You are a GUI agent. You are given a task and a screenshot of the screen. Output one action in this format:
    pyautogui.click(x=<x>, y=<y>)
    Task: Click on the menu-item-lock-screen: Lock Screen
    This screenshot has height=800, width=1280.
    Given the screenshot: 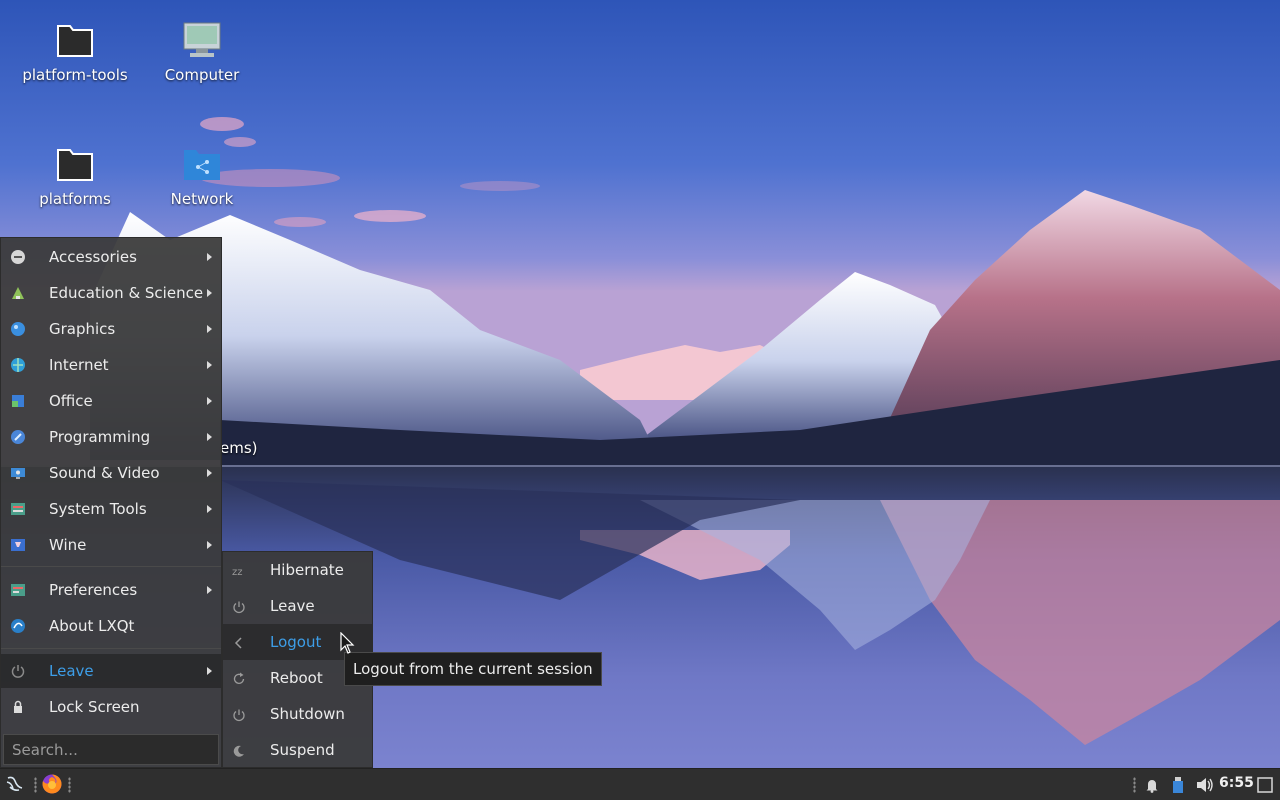 What is the action you would take?
    pyautogui.click(x=111, y=707)
    